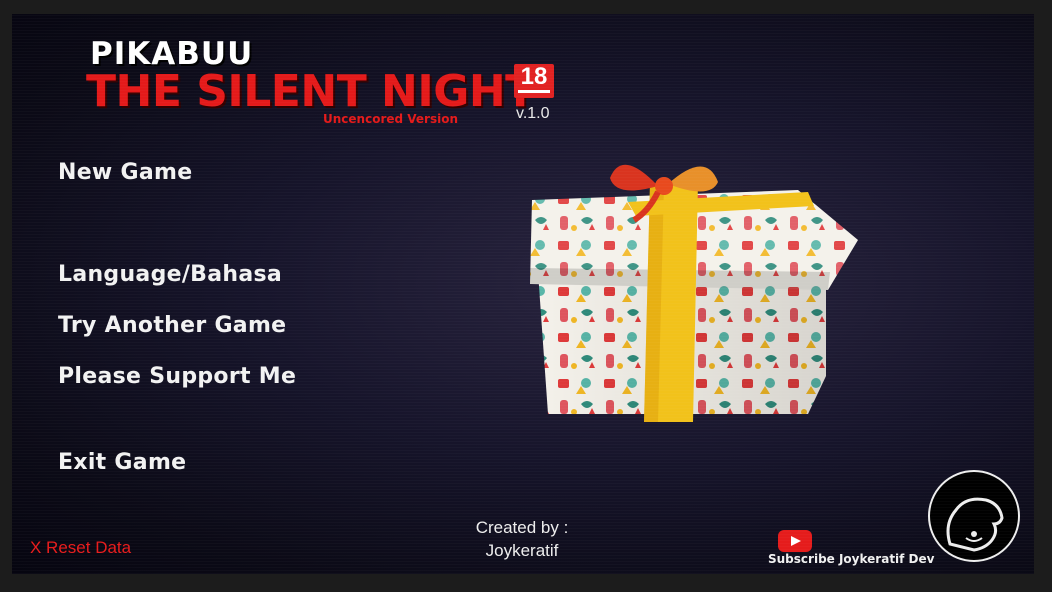 The image size is (1052, 592). Describe the element at coordinates (522, 550) in the screenshot. I see `credits-line-2: Joykeratif` at that location.